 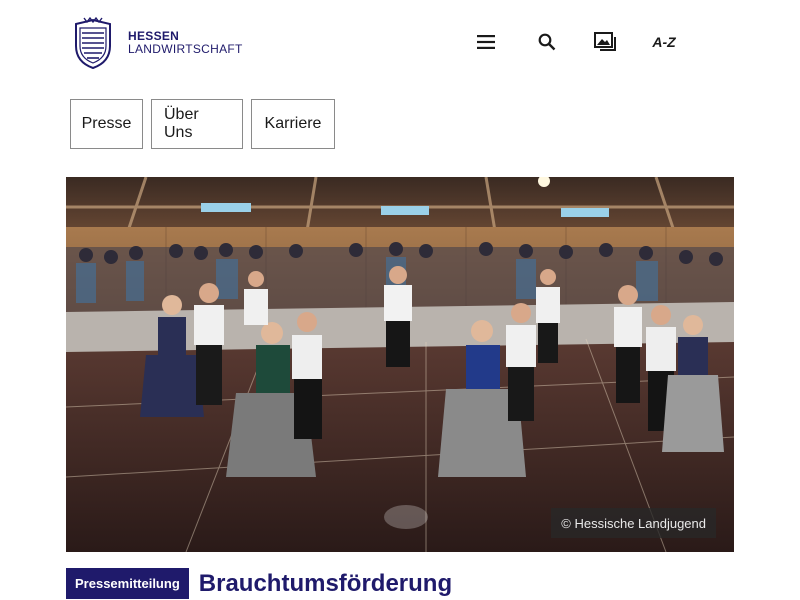 I want to click on a-z-index-link: A-Z, so click(x=664, y=42).